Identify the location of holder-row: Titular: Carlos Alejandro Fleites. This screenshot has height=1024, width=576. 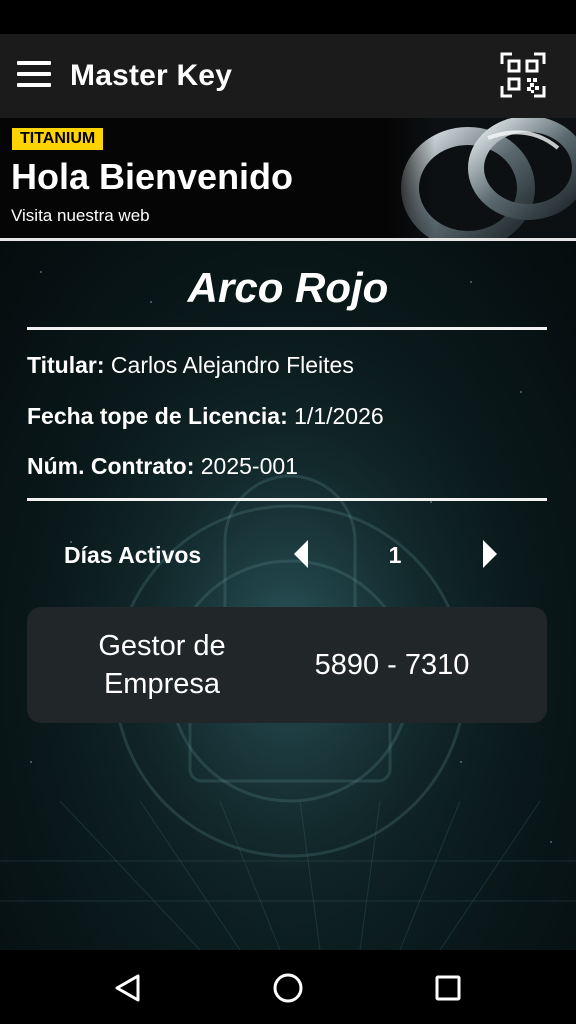
(190, 365).